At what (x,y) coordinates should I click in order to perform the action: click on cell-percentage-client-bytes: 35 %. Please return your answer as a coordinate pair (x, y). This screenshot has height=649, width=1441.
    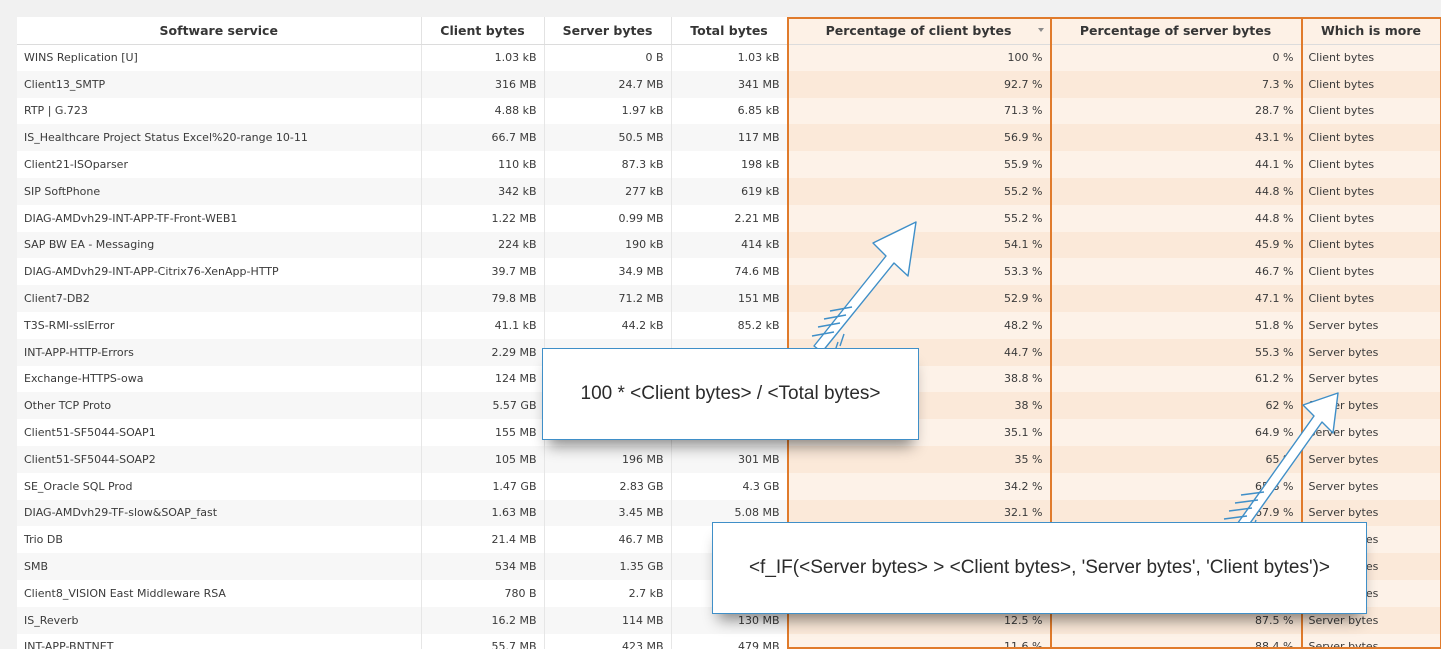
    Looking at the image, I should click on (919, 459).